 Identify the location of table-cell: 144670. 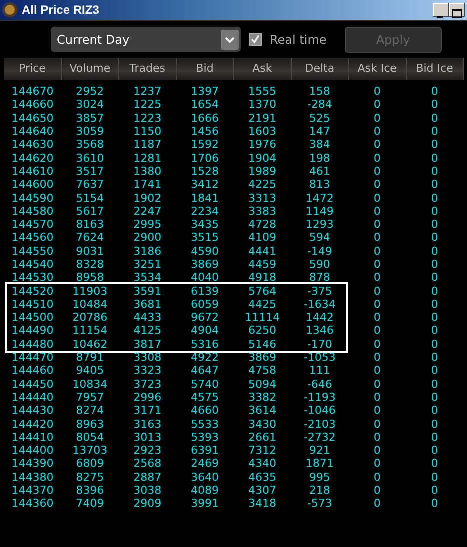
(33, 91).